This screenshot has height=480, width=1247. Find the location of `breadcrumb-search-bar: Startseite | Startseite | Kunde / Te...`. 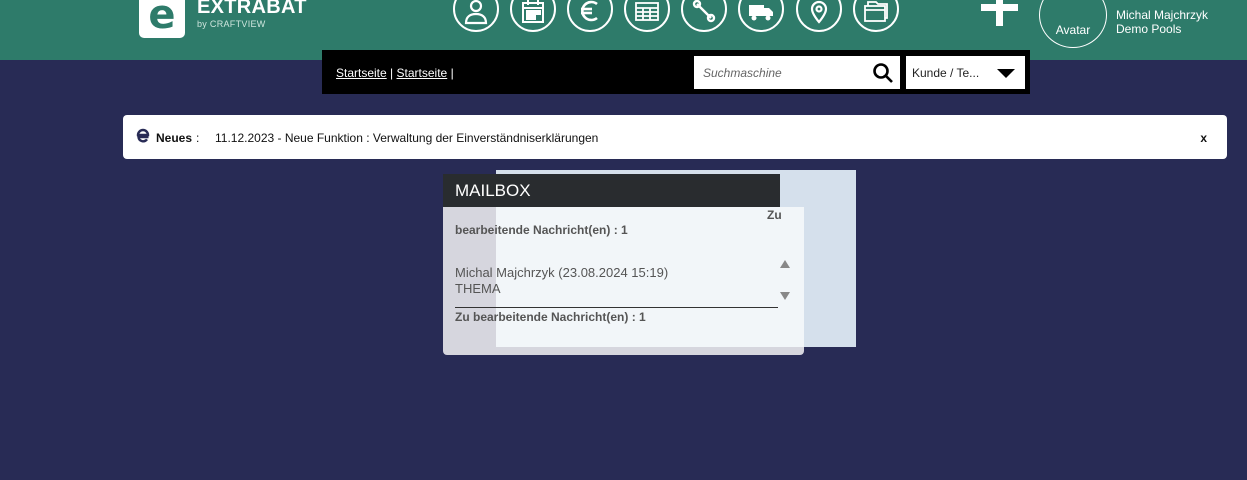

breadcrumb-search-bar: Startseite | Startseite | Kunde / Te... is located at coordinates (676, 72).